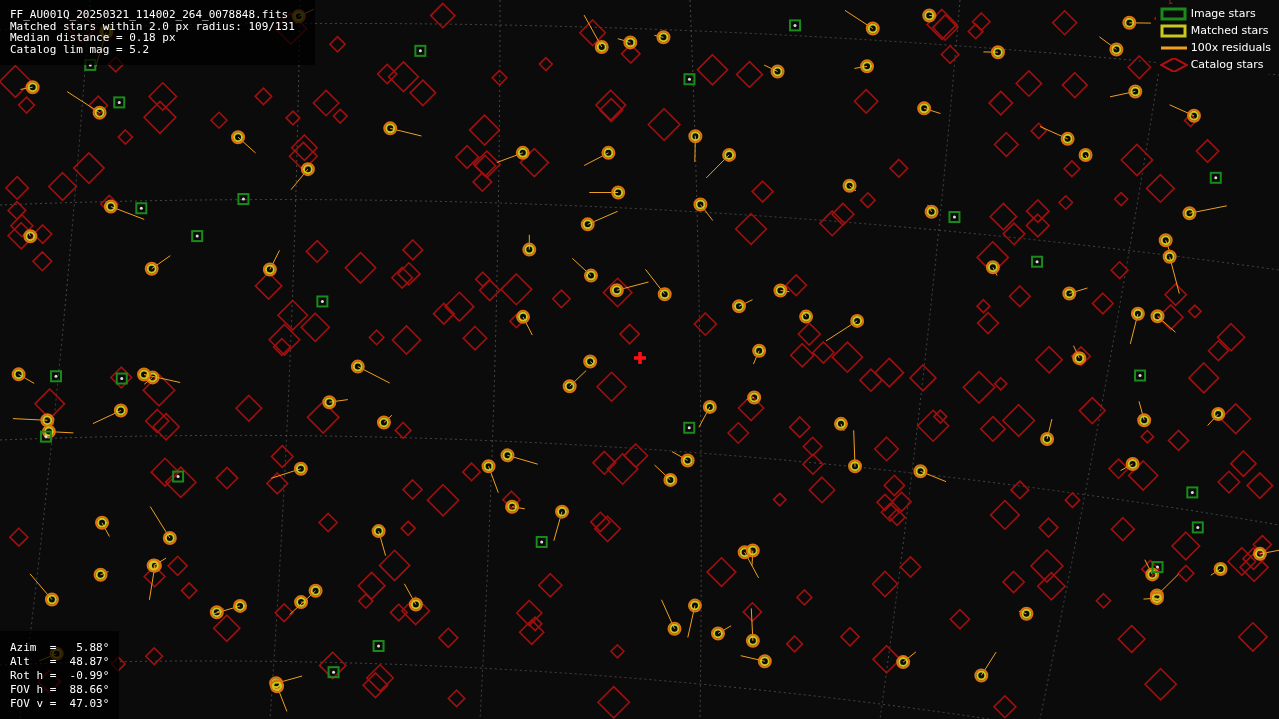 The width and height of the screenshot is (1279, 719). I want to click on pointing-text: Rot h = -0.99°, so click(60, 676).